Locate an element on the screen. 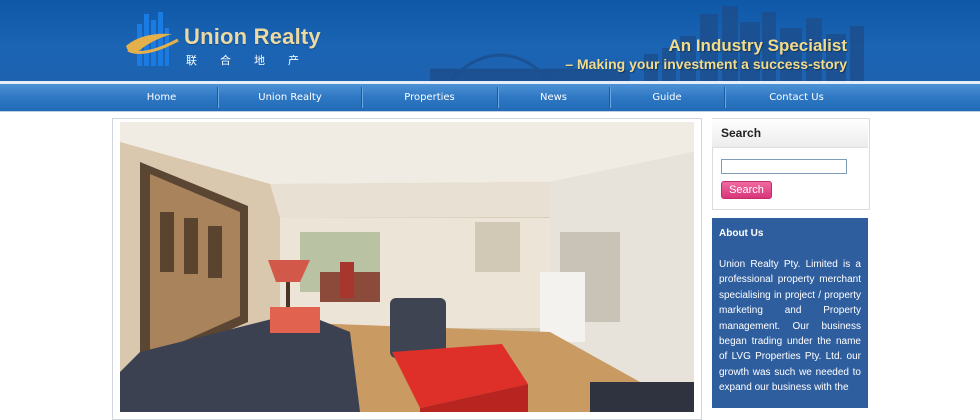 This screenshot has height=420, width=980. union-realty-logo-icon is located at coordinates (152, 39).